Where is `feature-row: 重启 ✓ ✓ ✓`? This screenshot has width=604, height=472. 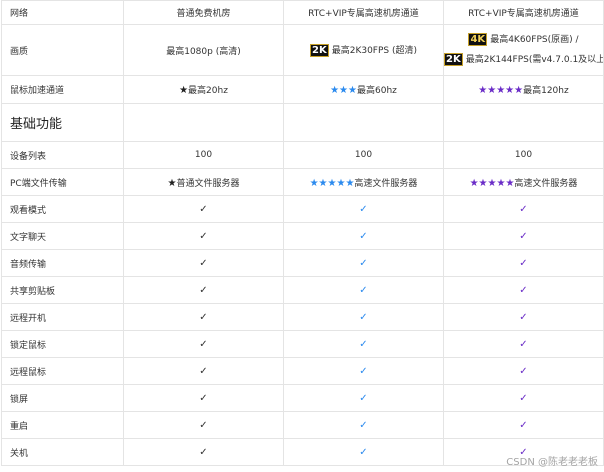 feature-row: 重启 ✓ ✓ ✓ is located at coordinates (302, 425).